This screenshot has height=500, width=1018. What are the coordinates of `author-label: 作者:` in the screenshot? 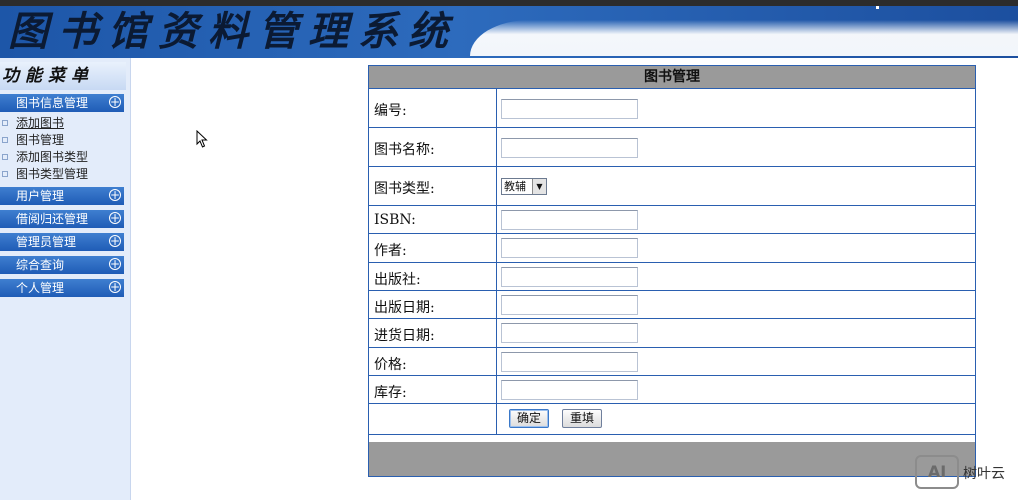 It's located at (390, 251).